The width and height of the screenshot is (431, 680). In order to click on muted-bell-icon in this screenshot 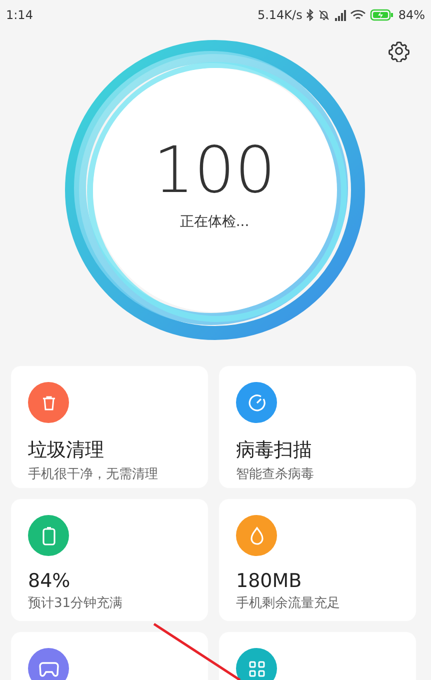, I will do `click(324, 15)`.